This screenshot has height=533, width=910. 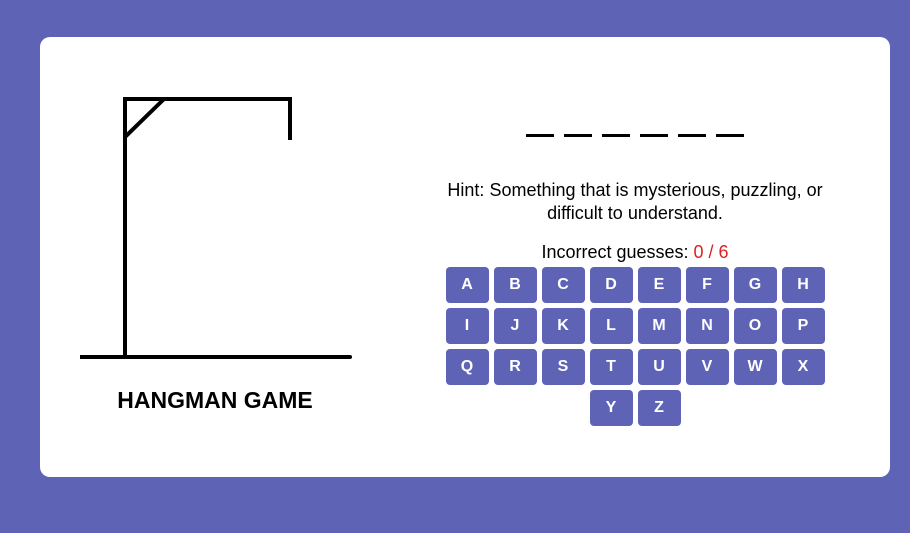 What do you see at coordinates (659, 326) in the screenshot?
I see `key-m: M` at bounding box center [659, 326].